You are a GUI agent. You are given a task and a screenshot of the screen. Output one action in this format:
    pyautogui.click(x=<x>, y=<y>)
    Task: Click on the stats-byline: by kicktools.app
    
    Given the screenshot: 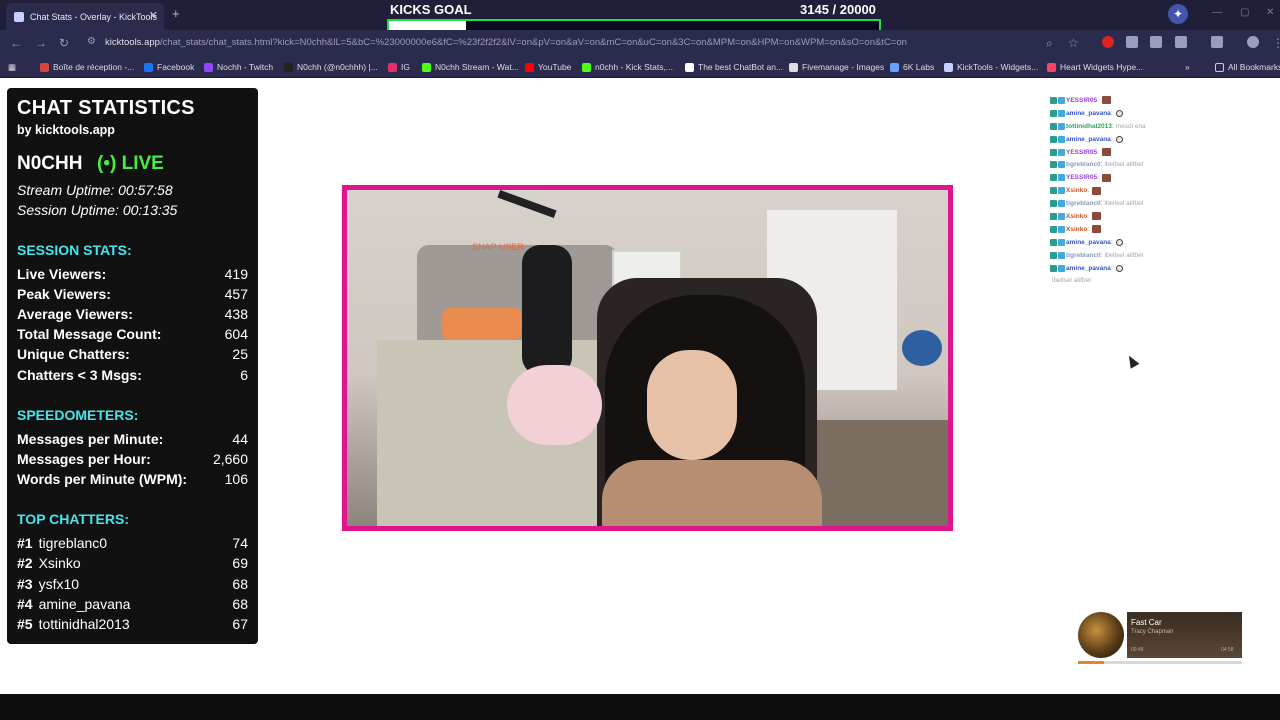 What is the action you would take?
    pyautogui.click(x=66, y=130)
    